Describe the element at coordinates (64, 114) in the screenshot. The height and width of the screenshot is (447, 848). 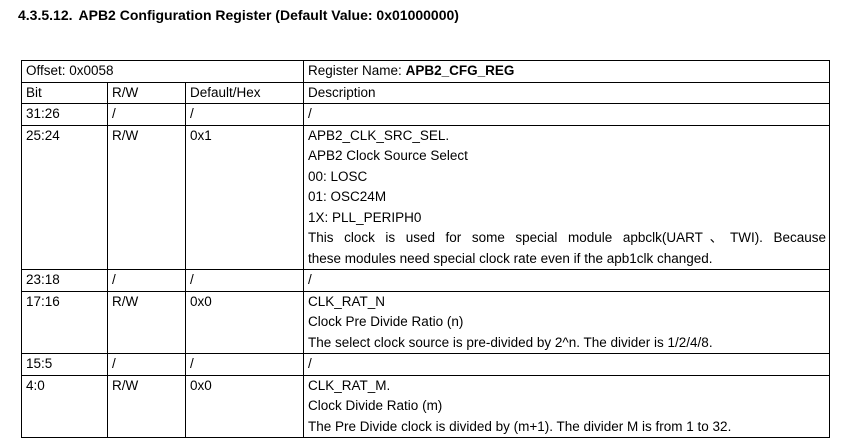
I see `bit-cell: 31:26` at that location.